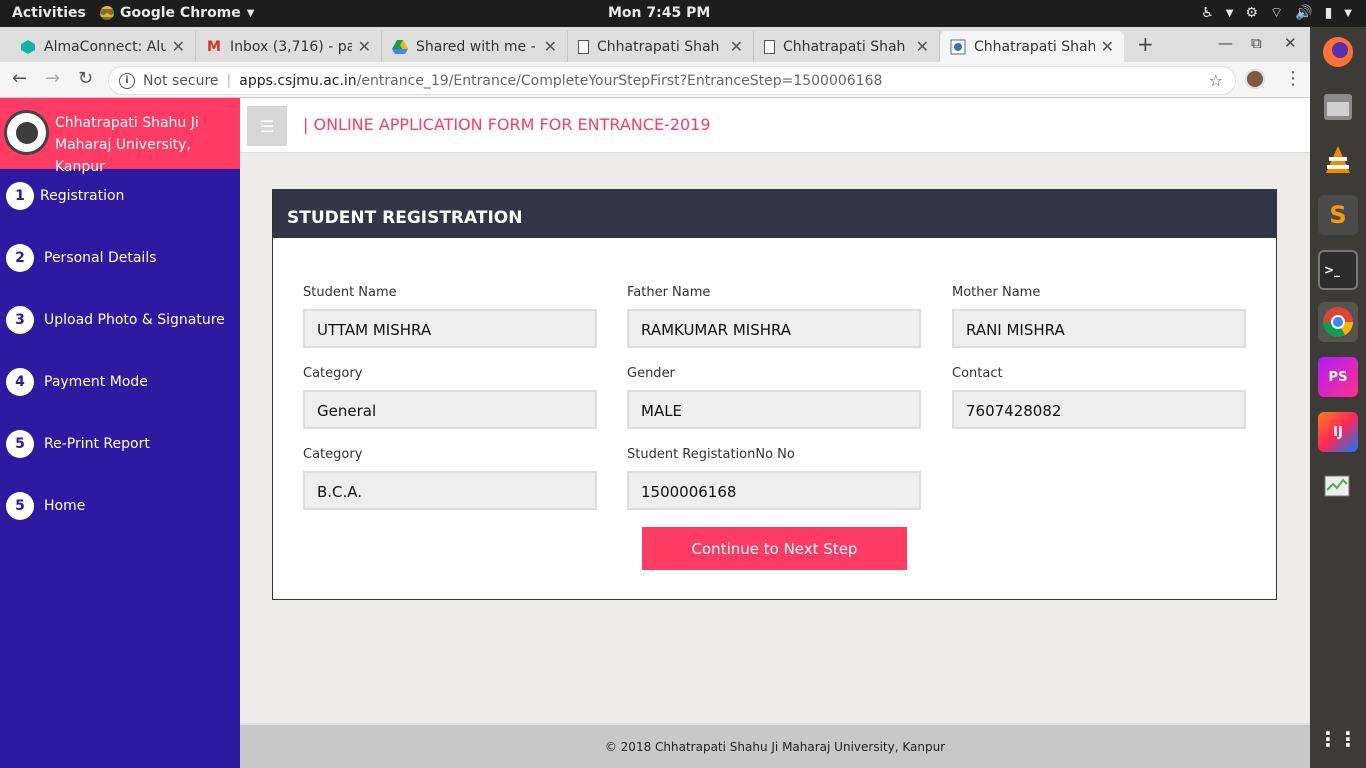 The height and width of the screenshot is (768, 1366). What do you see at coordinates (1290, 43) in the screenshot?
I see `close-window-icon: ✕` at bounding box center [1290, 43].